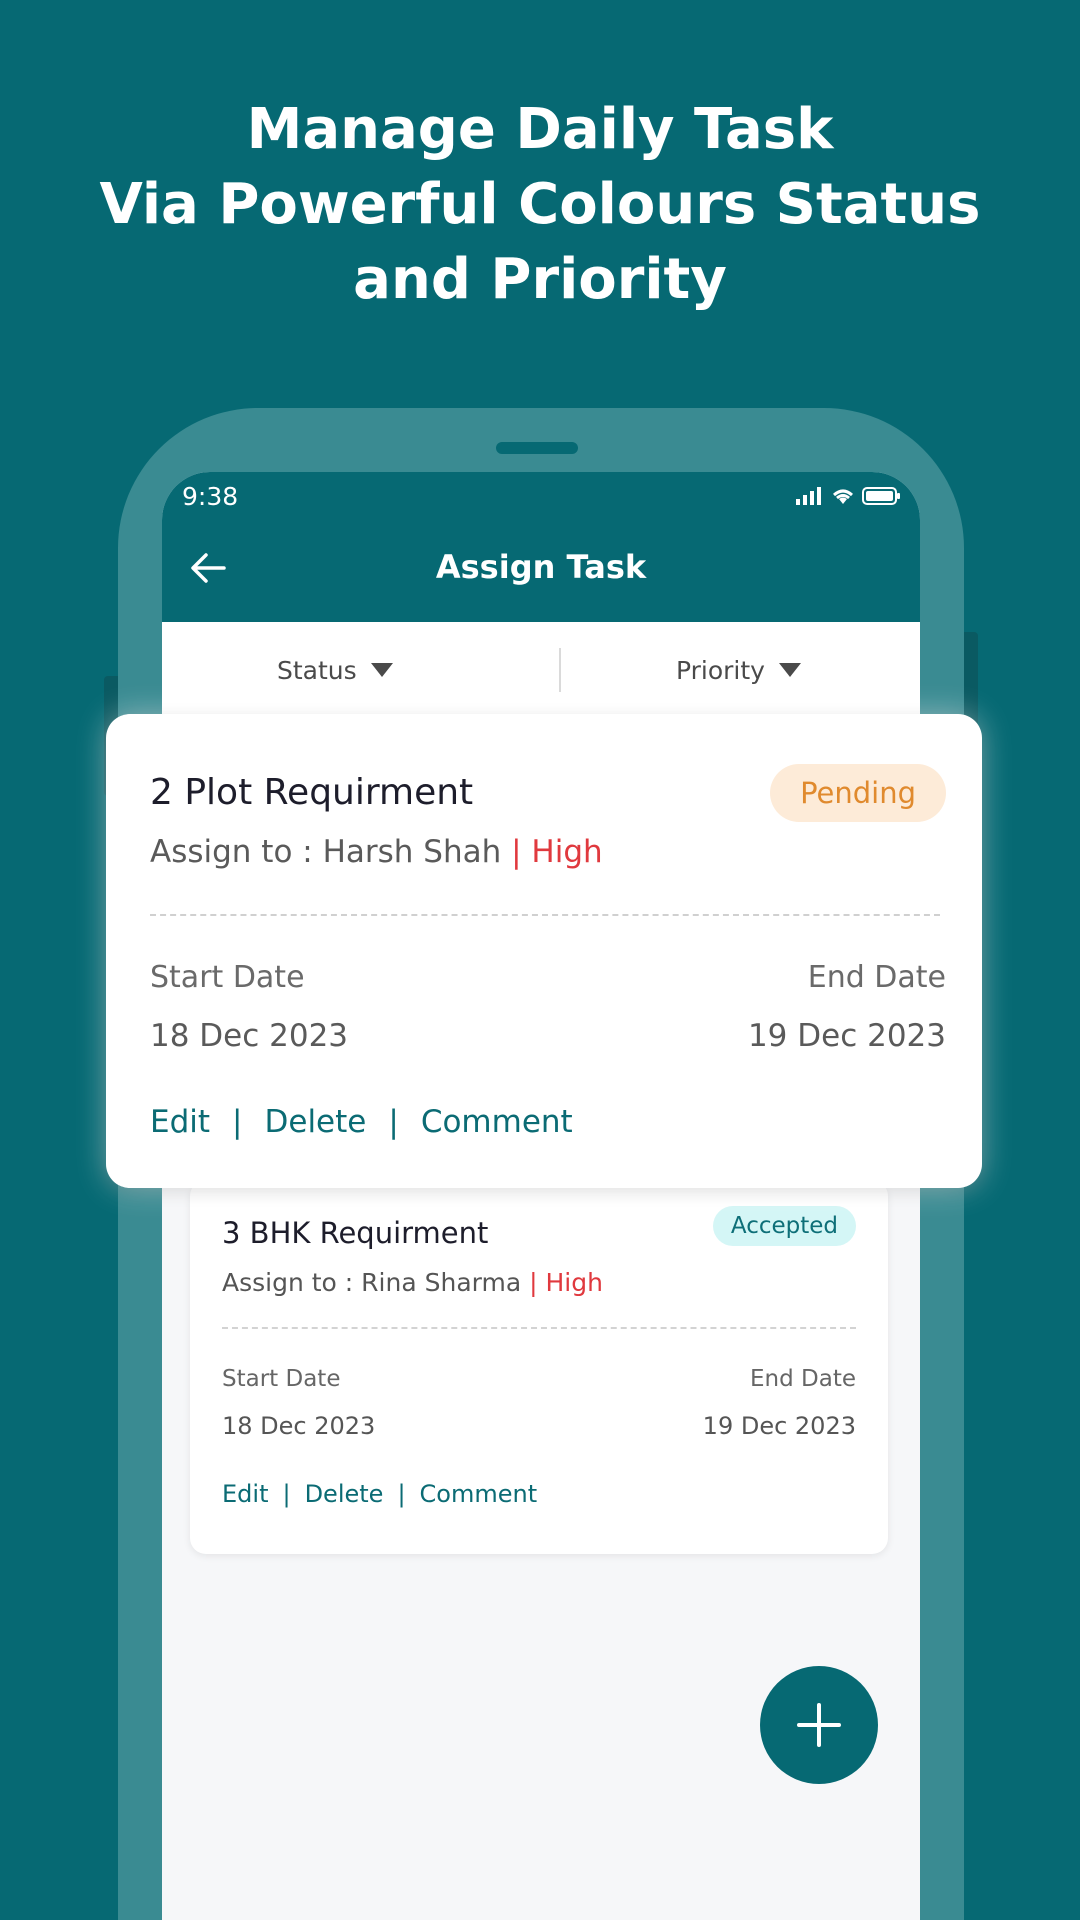  I want to click on task-title: 3 BHK Requirment, so click(355, 1233).